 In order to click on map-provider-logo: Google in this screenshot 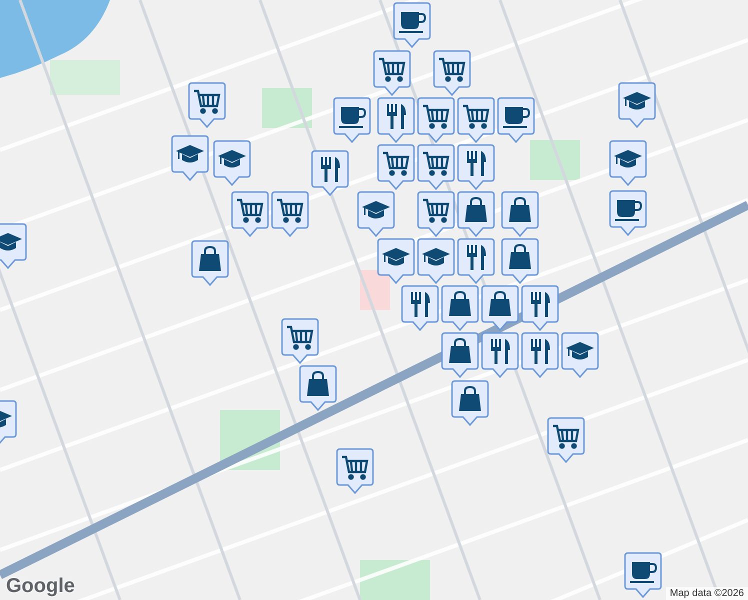, I will do `click(40, 586)`.